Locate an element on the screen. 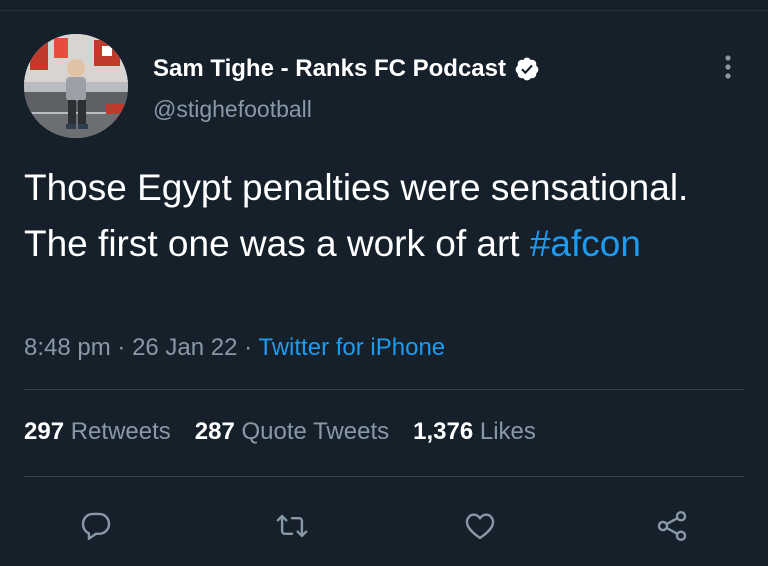 Image resolution: width=768 pixels, height=566 pixels. like-icon is located at coordinates (480, 526).